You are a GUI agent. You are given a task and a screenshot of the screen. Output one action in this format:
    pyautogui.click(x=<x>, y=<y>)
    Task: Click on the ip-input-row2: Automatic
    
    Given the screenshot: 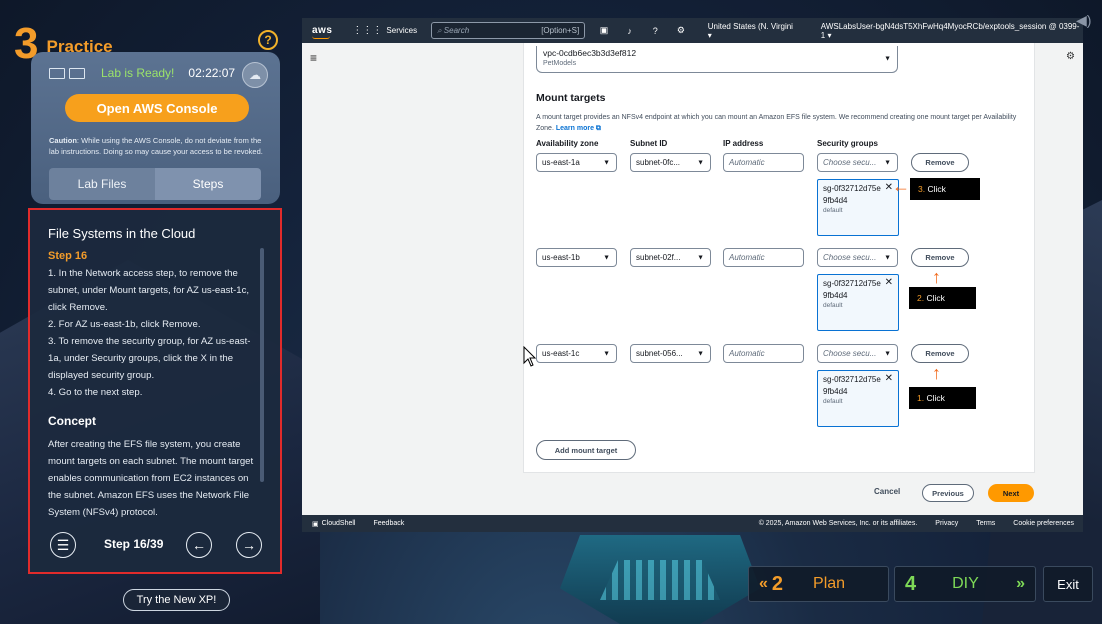 What is the action you would take?
    pyautogui.click(x=763, y=257)
    